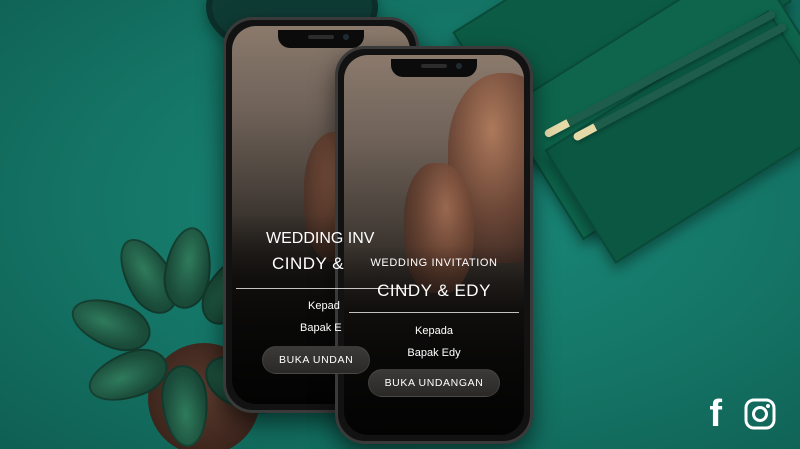 This screenshot has width=800, height=449. I want to click on instagram-icon, so click(760, 414).